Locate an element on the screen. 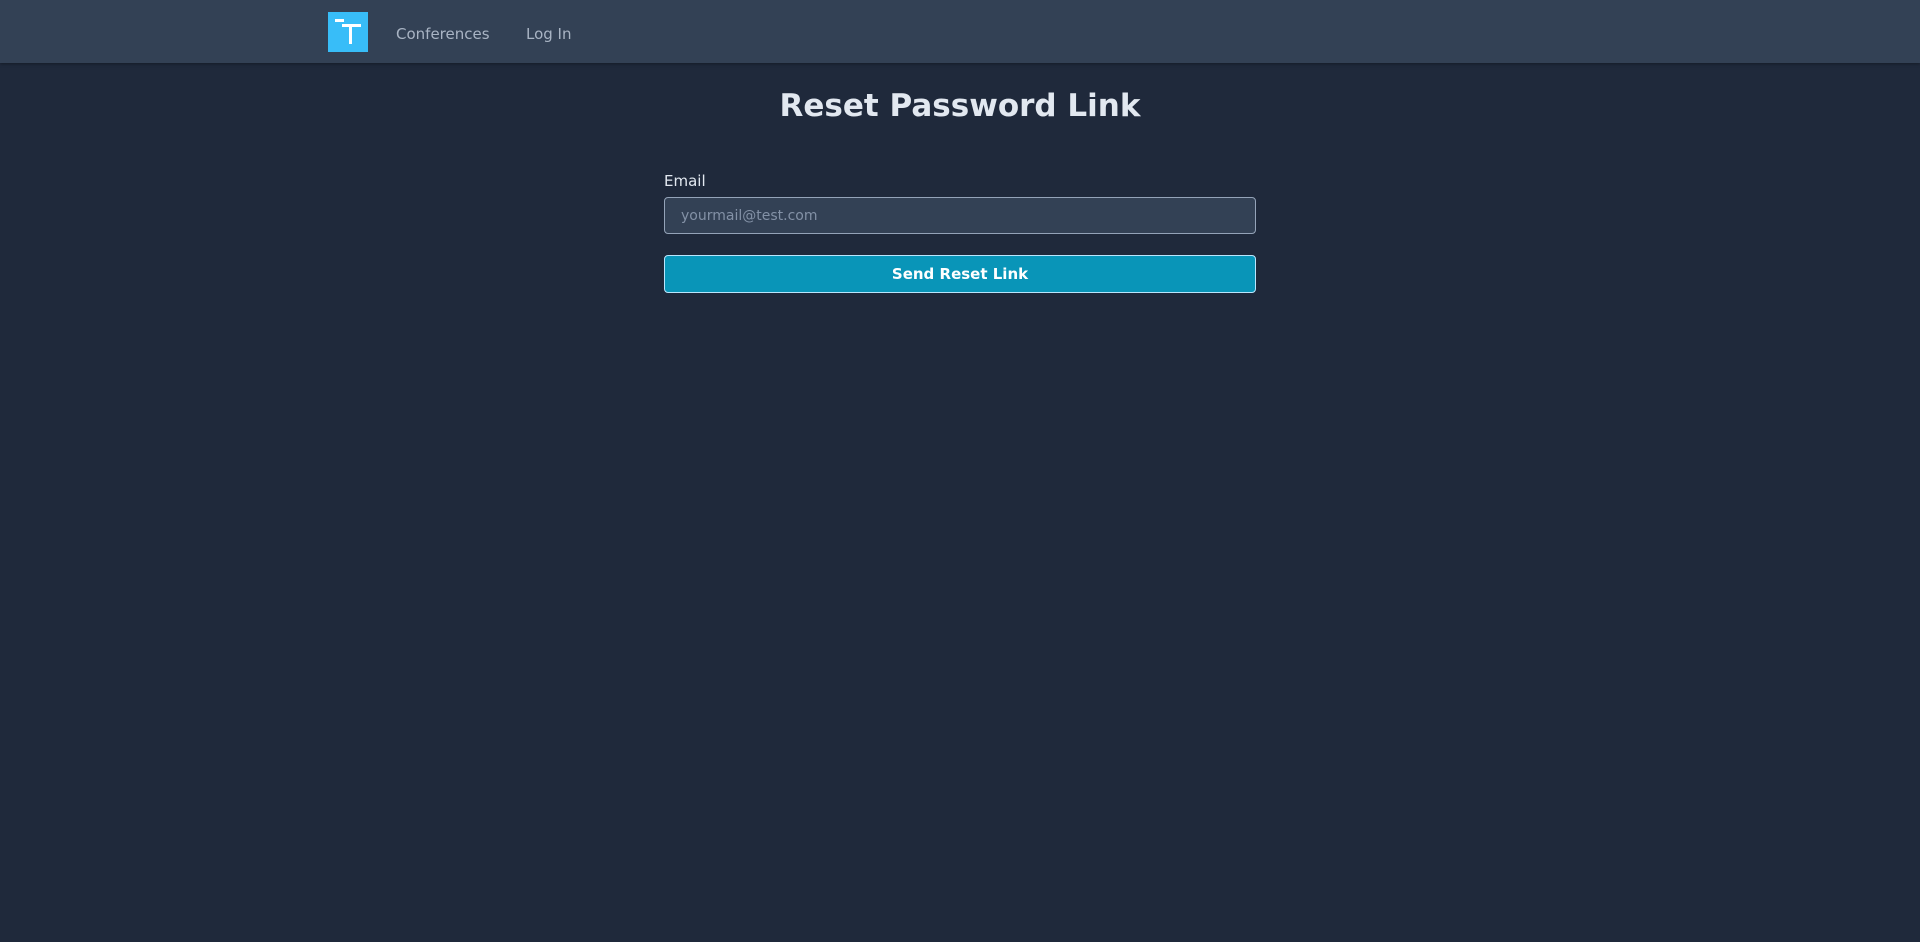  navbar: Conferences Log In is located at coordinates (960, 31).